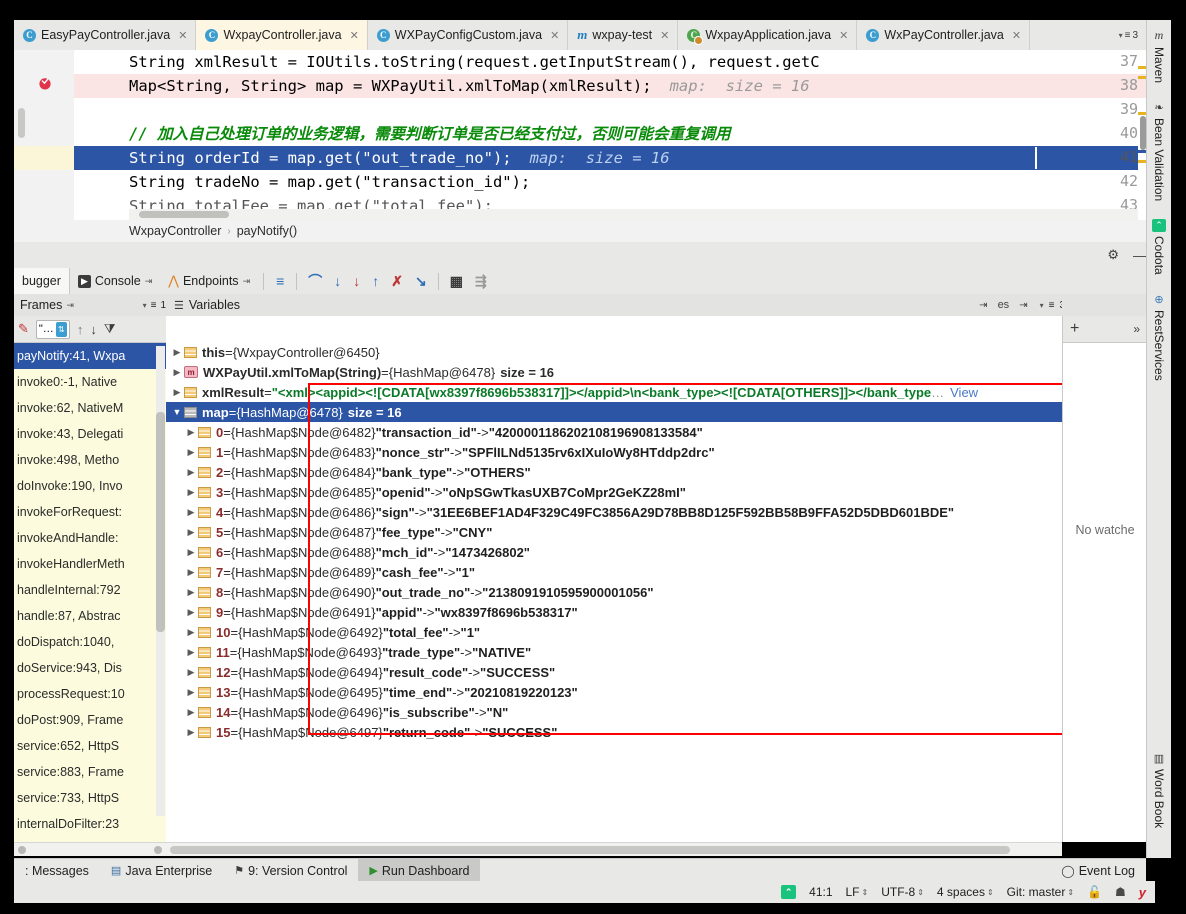 The width and height of the screenshot is (1186, 914). Describe the element at coordinates (90, 486) in the screenshot. I see `frame-item: doInvoke:190, Invo` at that location.